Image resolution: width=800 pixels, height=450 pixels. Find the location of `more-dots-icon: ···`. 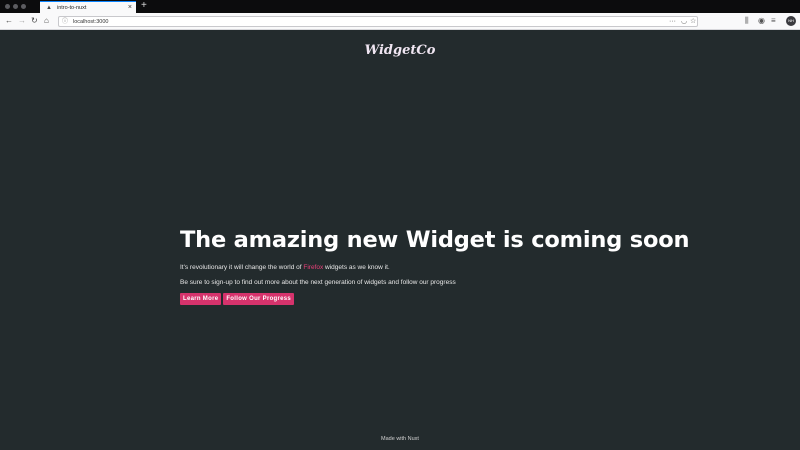

more-dots-icon: ··· is located at coordinates (672, 22).